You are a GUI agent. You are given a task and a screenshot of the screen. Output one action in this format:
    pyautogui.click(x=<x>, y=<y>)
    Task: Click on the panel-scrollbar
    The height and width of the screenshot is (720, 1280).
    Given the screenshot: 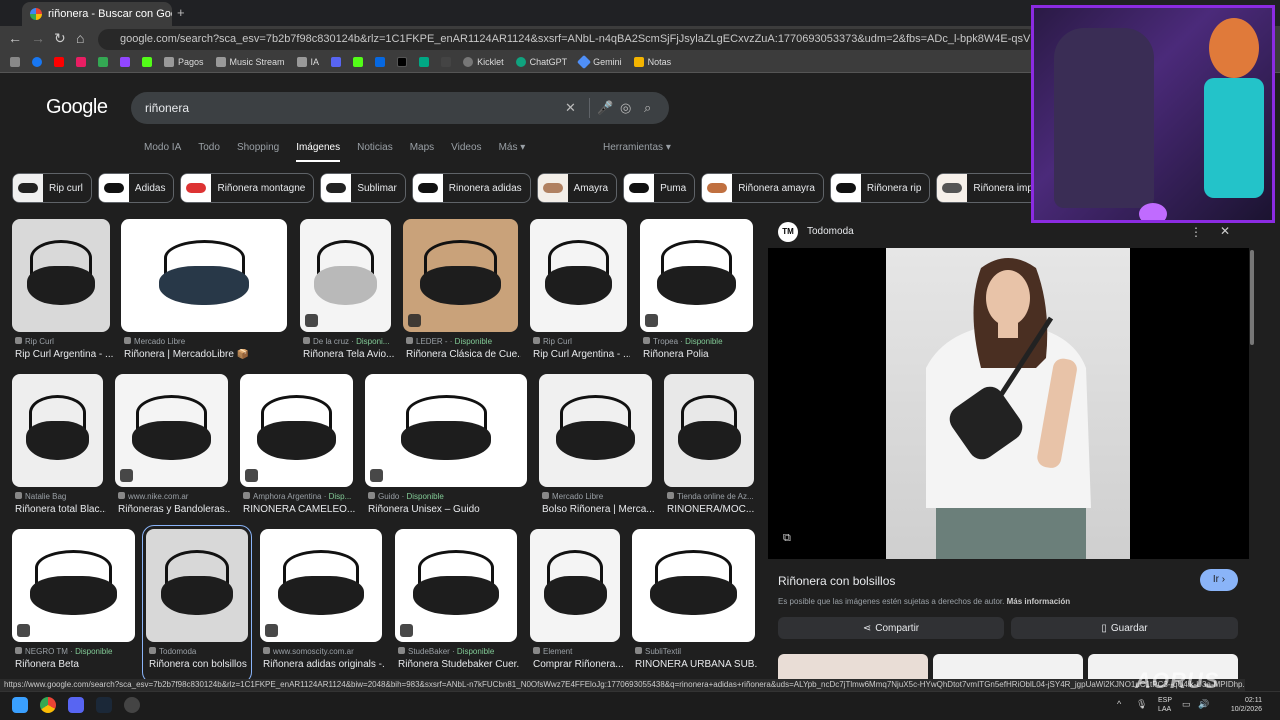 What is the action you would take?
    pyautogui.click(x=1252, y=297)
    